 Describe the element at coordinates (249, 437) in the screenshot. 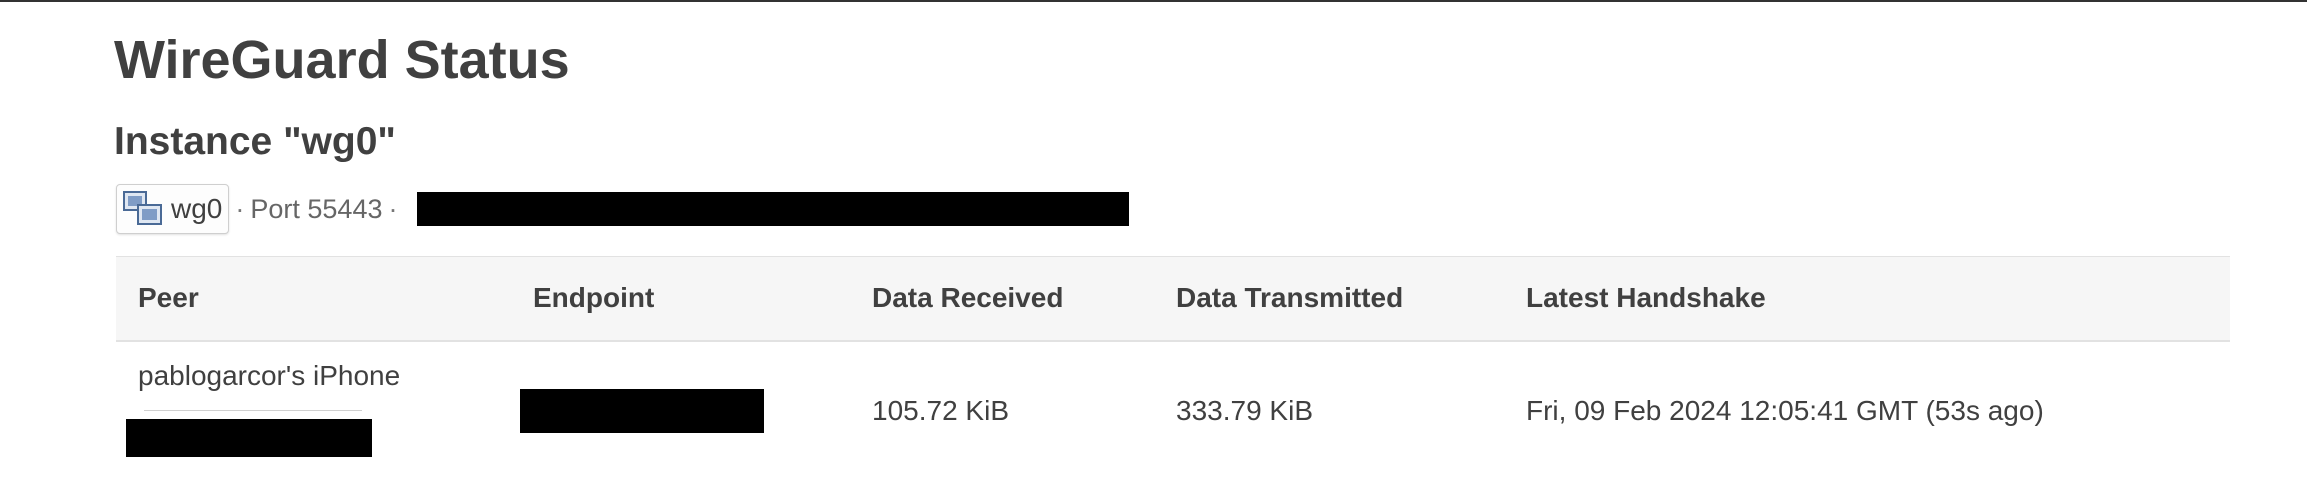

I see `redacted-peer-key` at that location.